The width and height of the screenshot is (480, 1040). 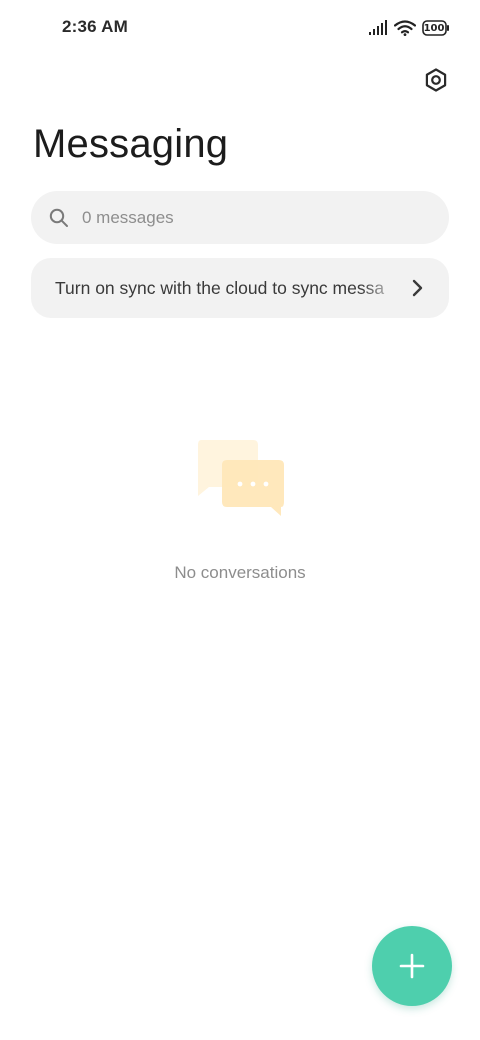 What do you see at coordinates (58, 217) in the screenshot?
I see `search-icon` at bounding box center [58, 217].